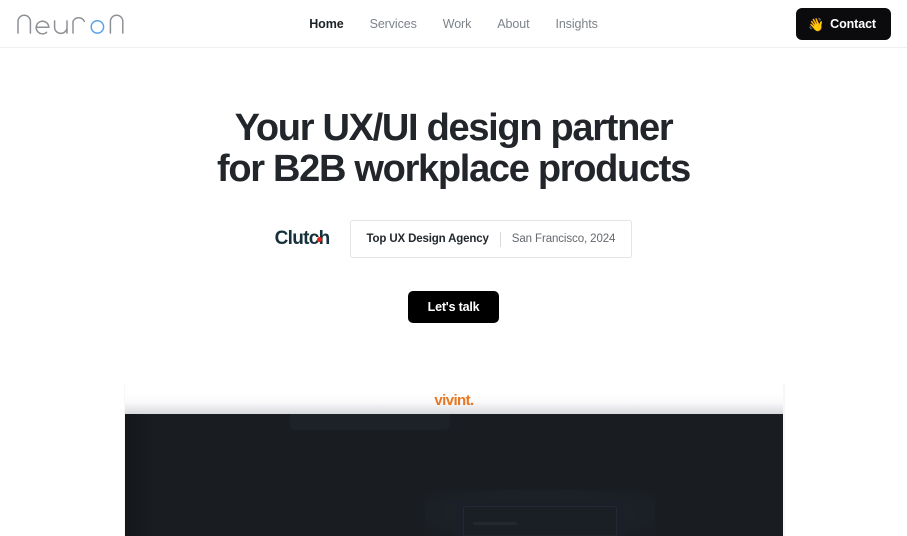  I want to click on nav-item-insights: Insights, so click(576, 24).